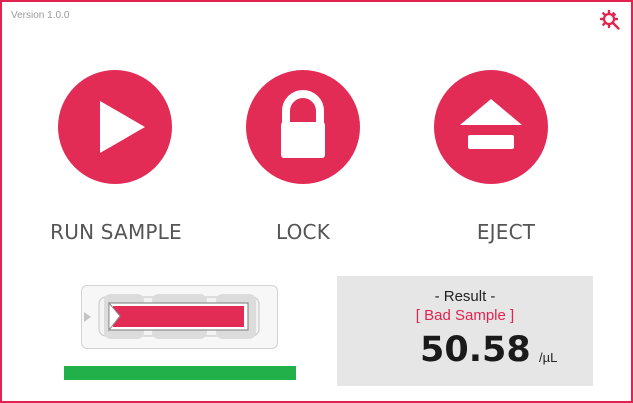 The height and width of the screenshot is (403, 633). I want to click on eject-button, so click(491, 127).